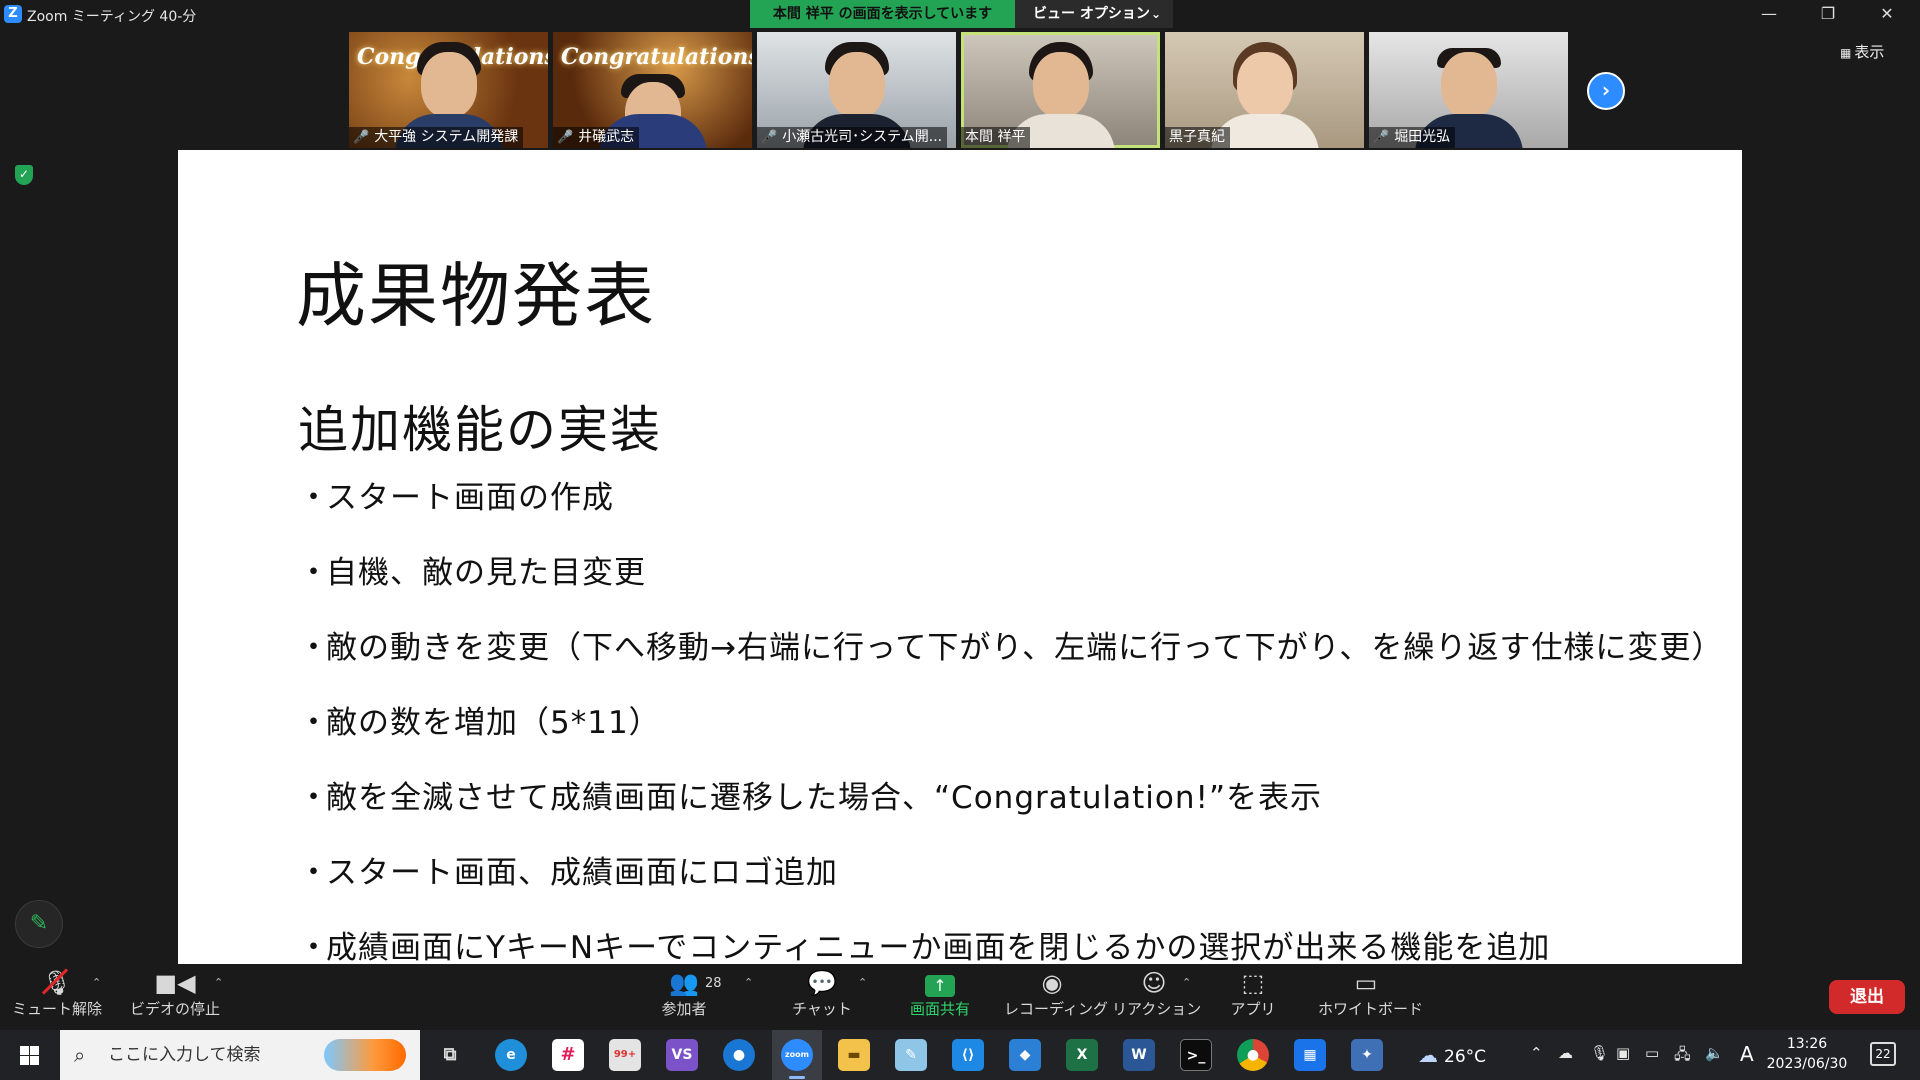  I want to click on word-icon: W, so click(1139, 1055).